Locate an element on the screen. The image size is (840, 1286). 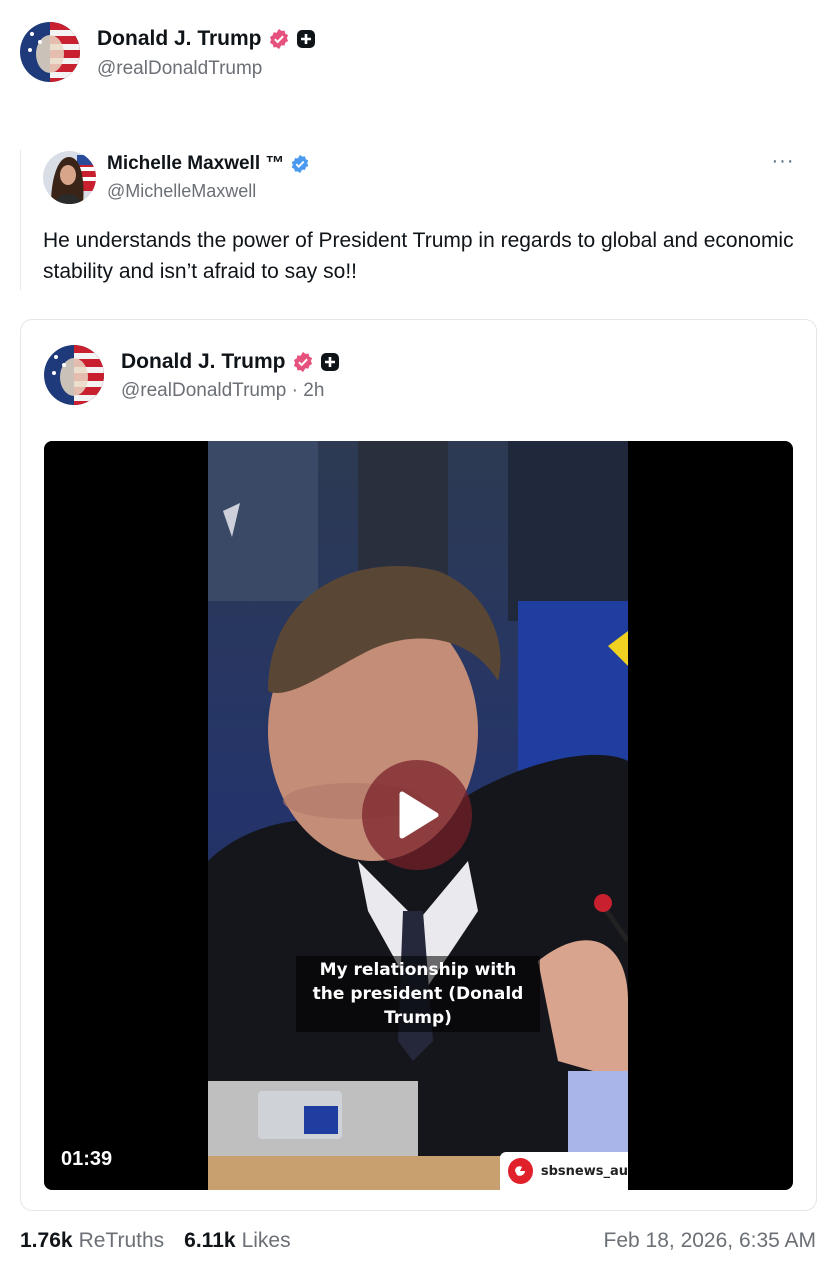
post-stats: 1.76k ReTruths 6.11k Likes is located at coordinates (162, 1241).